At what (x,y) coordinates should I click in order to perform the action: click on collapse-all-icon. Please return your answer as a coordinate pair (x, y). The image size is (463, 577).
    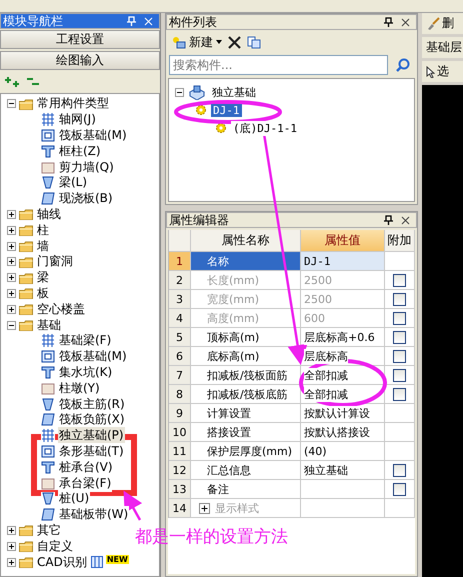
    Looking at the image, I should click on (33, 82).